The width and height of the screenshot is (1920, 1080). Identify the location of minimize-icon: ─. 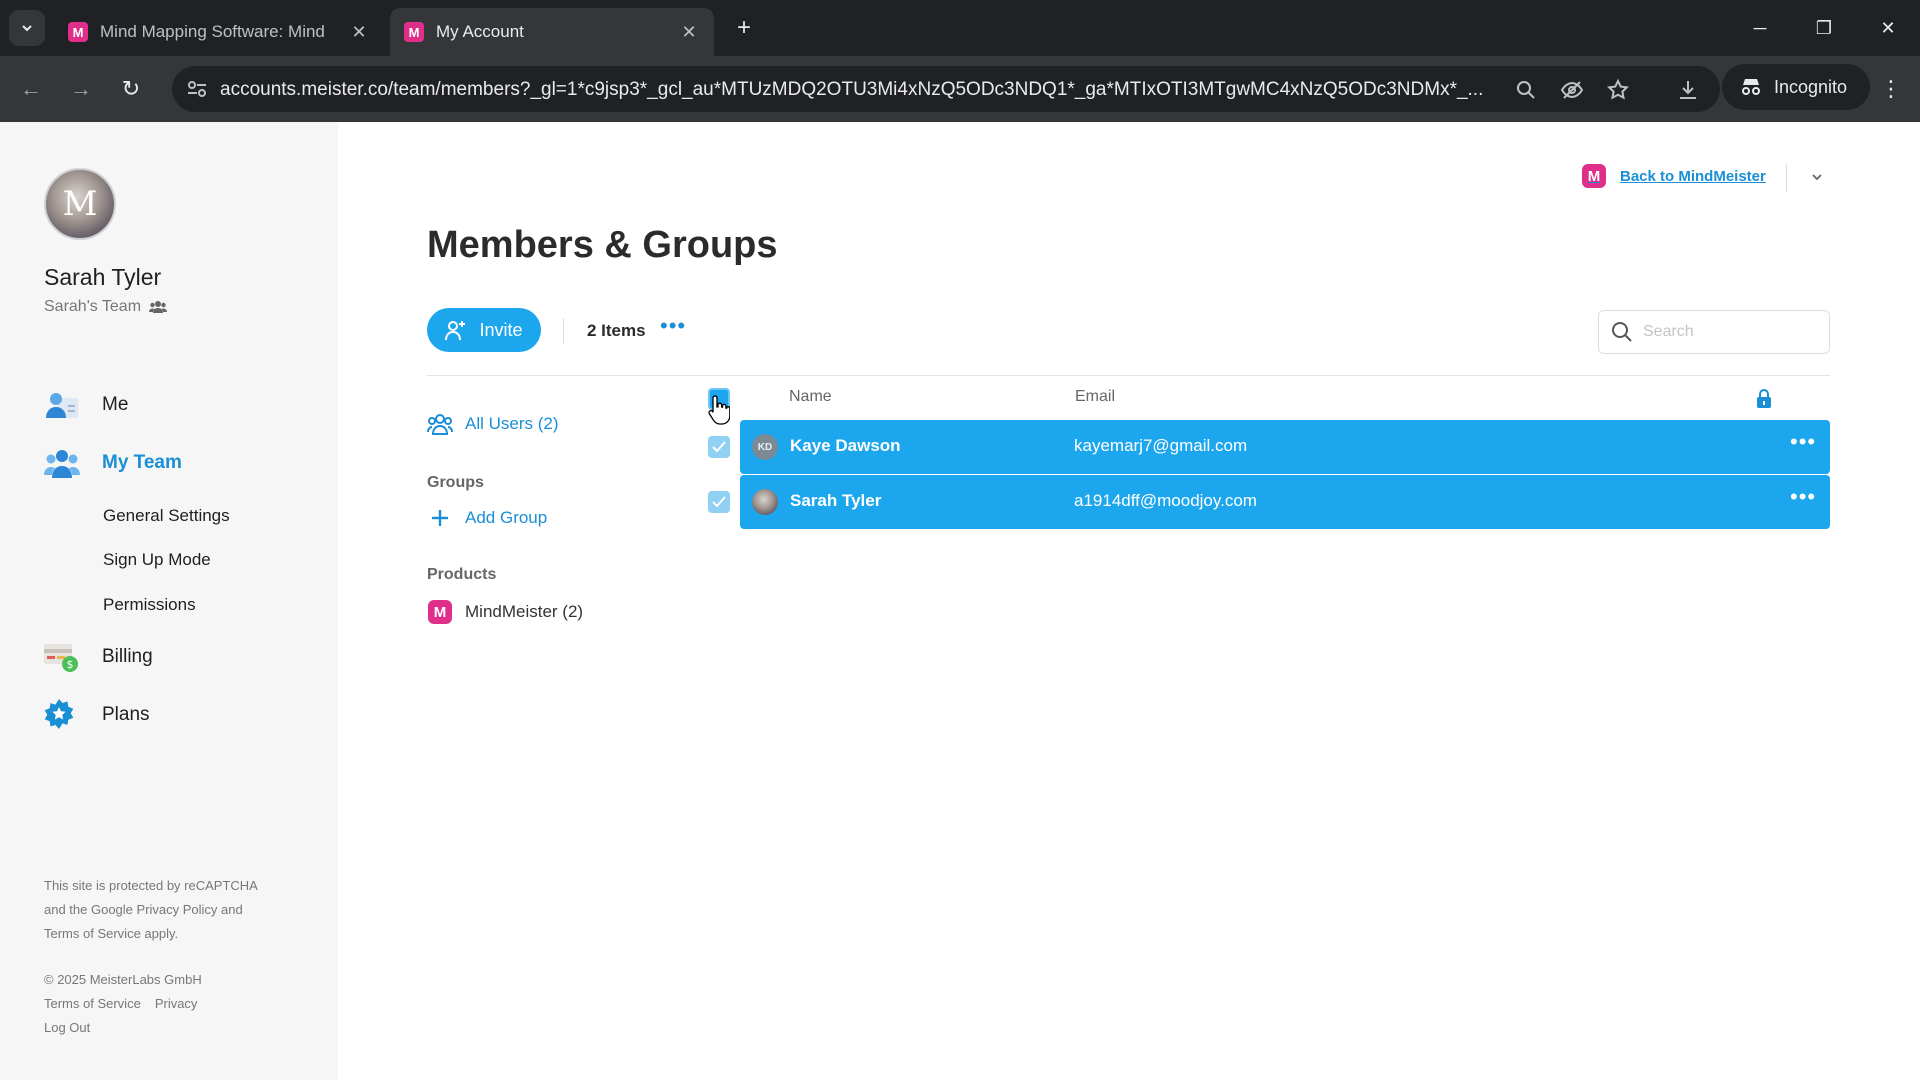
(1760, 28).